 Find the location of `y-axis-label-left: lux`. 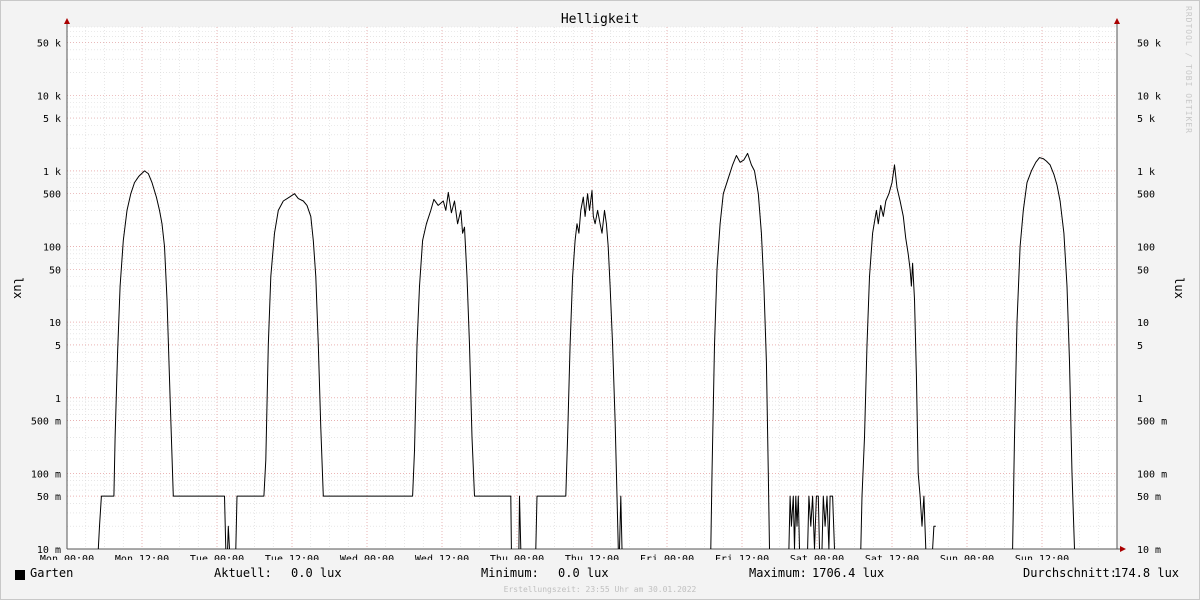

y-axis-label-left: lux is located at coordinates (18, 288).